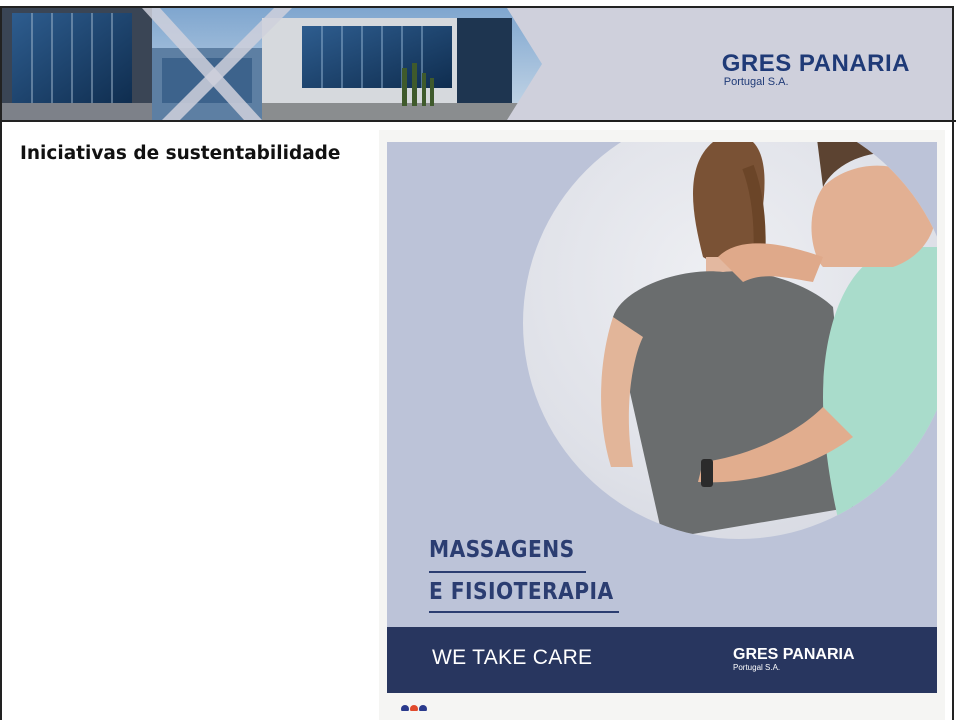 The height and width of the screenshot is (720, 956). Describe the element at coordinates (512, 657) in the screenshot. I see `poster-tagline: WE TAKE CARE` at that location.